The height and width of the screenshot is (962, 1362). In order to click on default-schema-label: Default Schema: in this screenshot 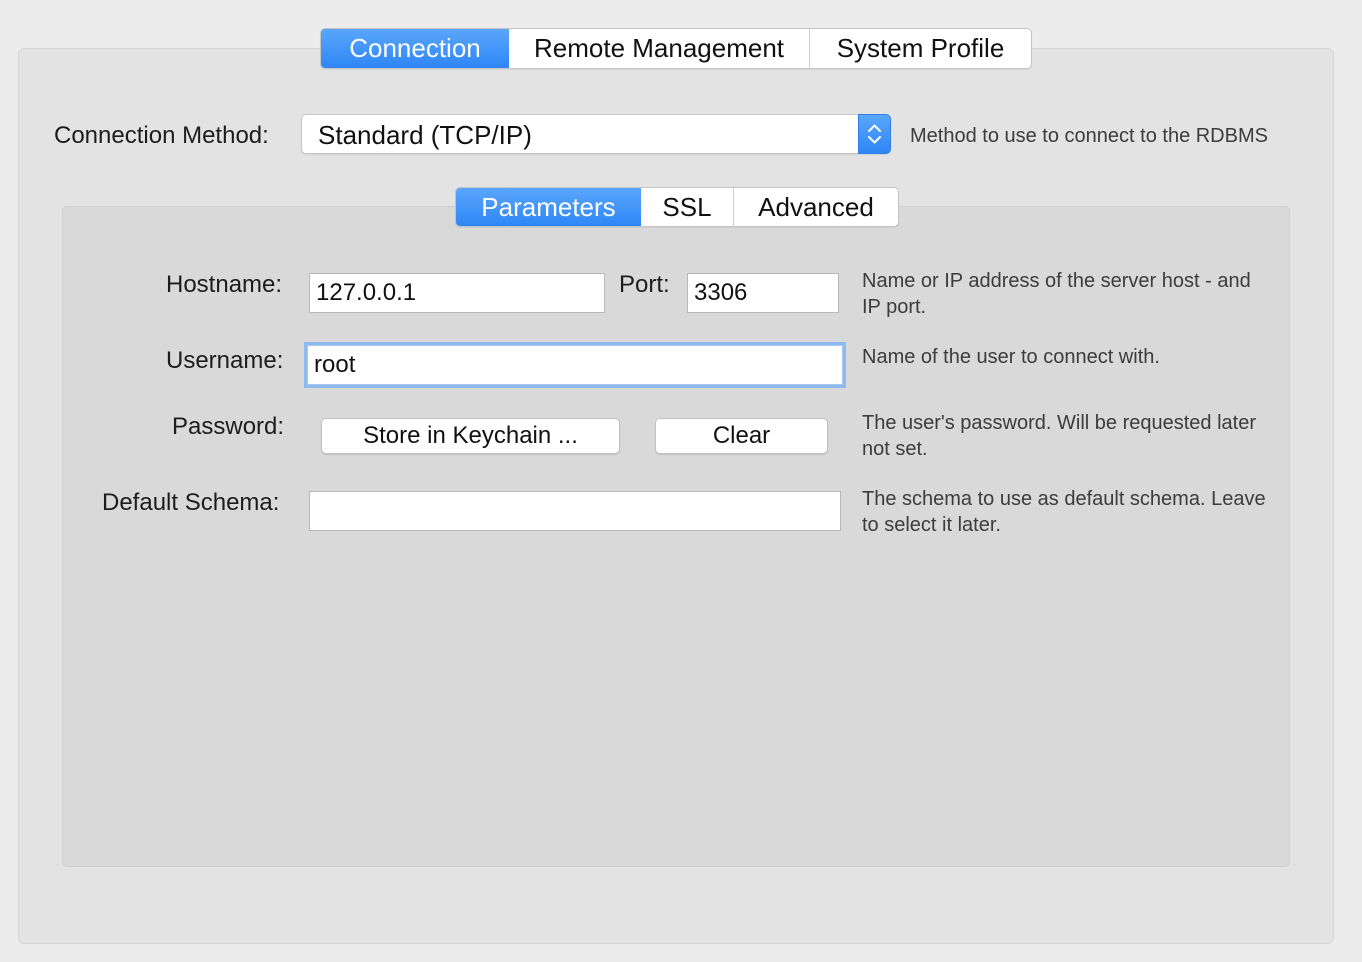, I will do `click(191, 502)`.